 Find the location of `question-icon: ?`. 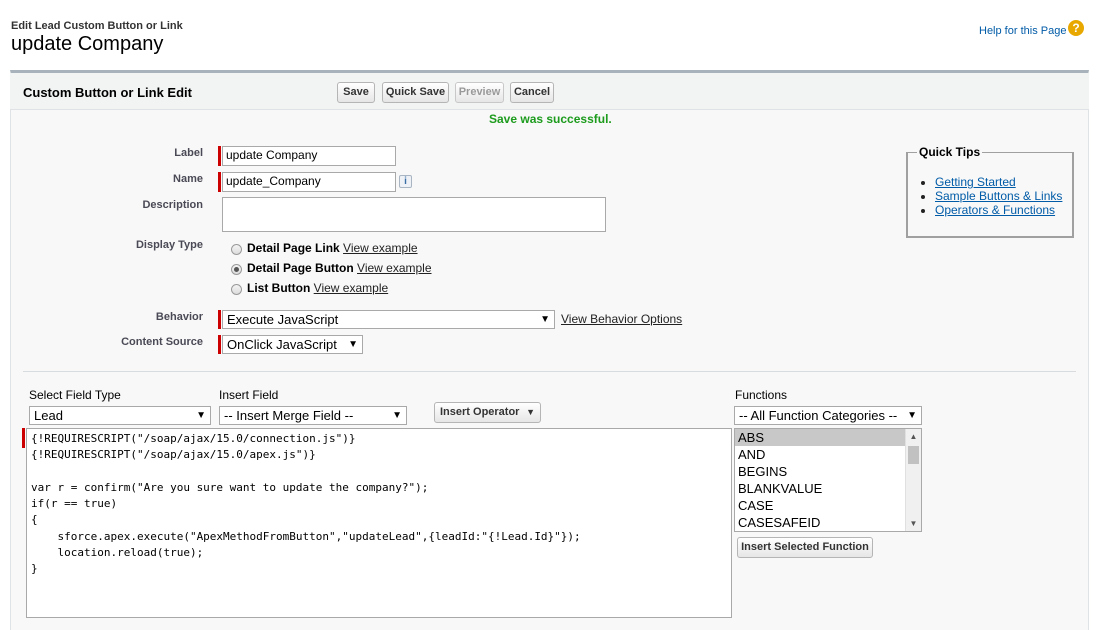

question-icon: ? is located at coordinates (1076, 28).